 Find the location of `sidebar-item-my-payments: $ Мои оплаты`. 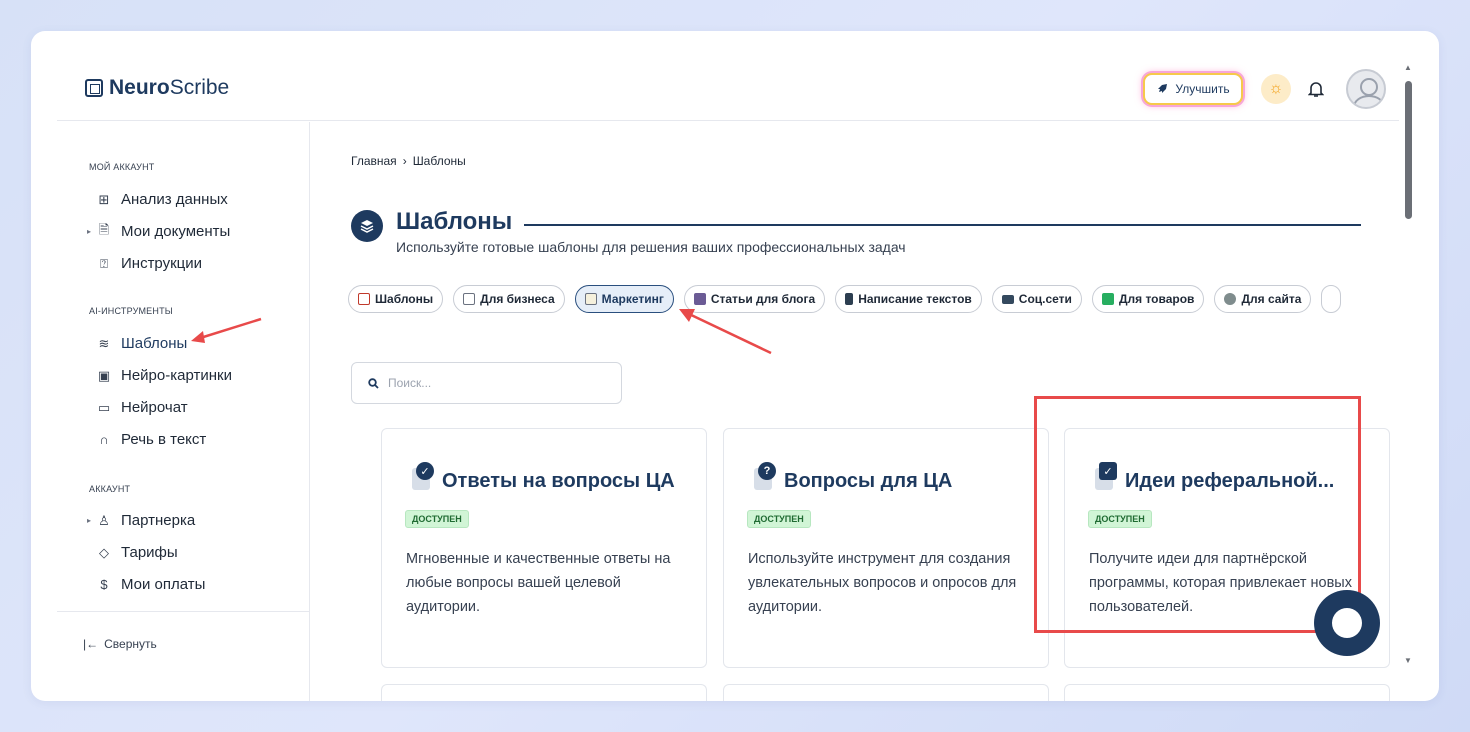

sidebar-item-my-payments: $ Мои оплаты is located at coordinates (151, 584).